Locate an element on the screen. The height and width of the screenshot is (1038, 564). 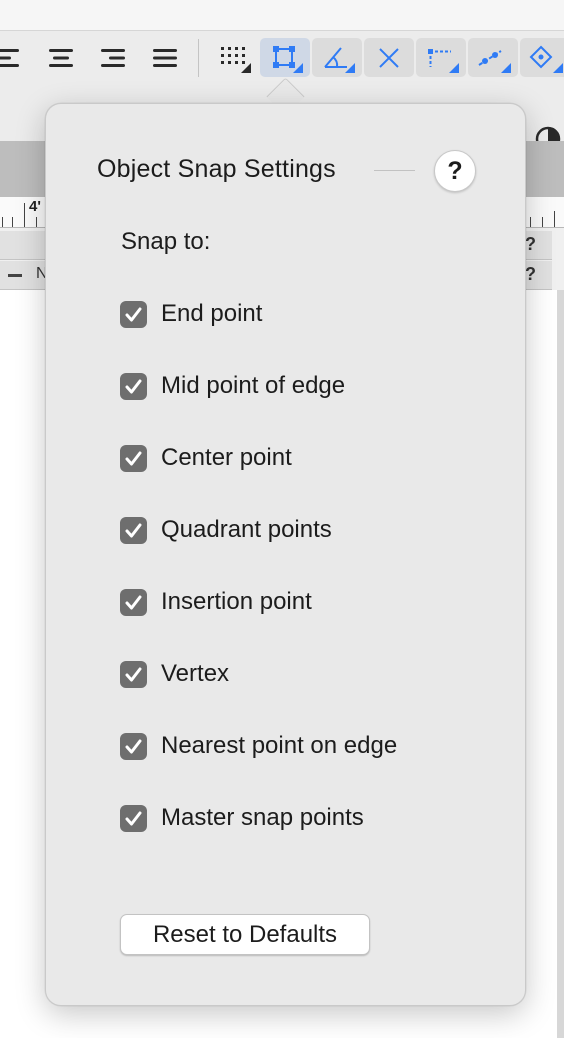
option-mid-point-of-edge: Mid point of edge is located at coordinates (232, 386).